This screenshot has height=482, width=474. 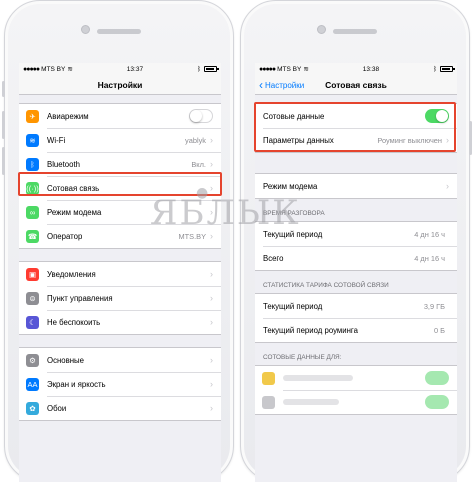 What do you see at coordinates (371, 69) in the screenshot?
I see `status-time: 13:38` at bounding box center [371, 69].